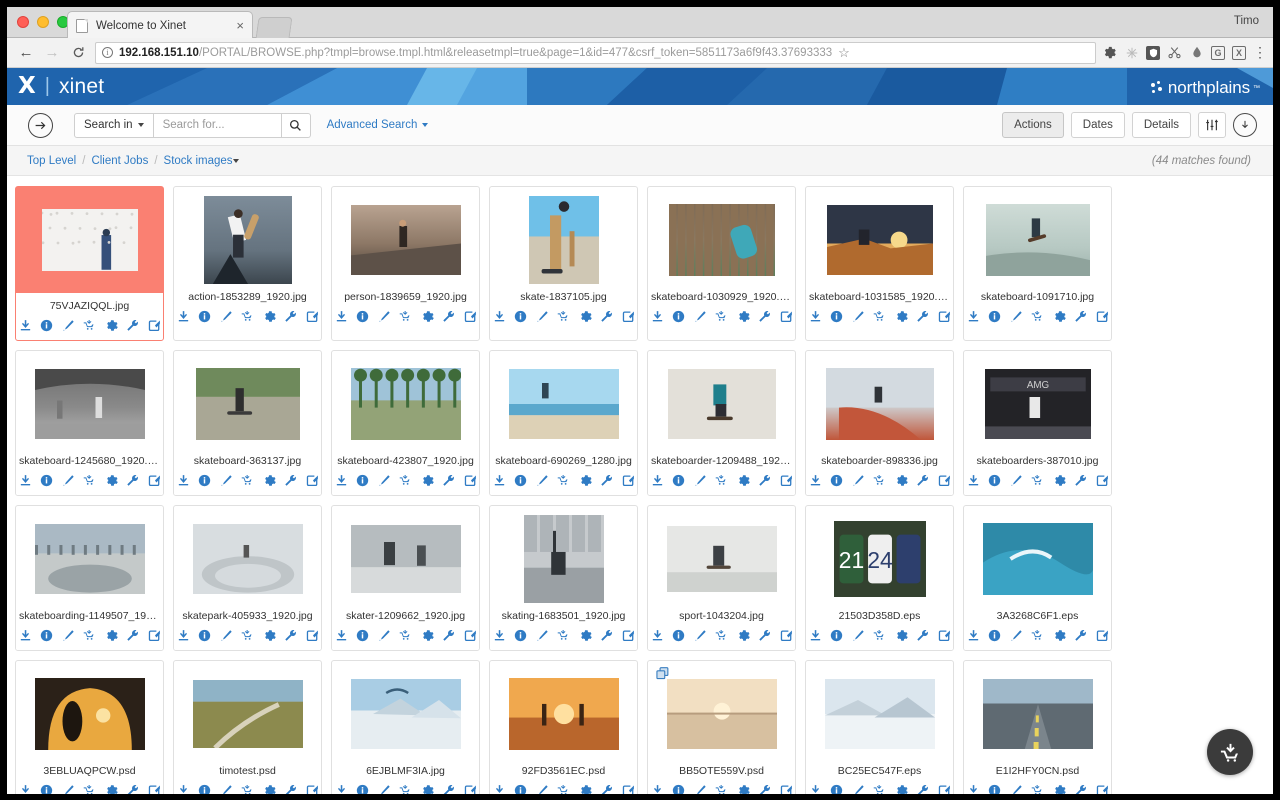 The width and height of the screenshot is (1280, 800). I want to click on profile-name: Timo, so click(1246, 21).